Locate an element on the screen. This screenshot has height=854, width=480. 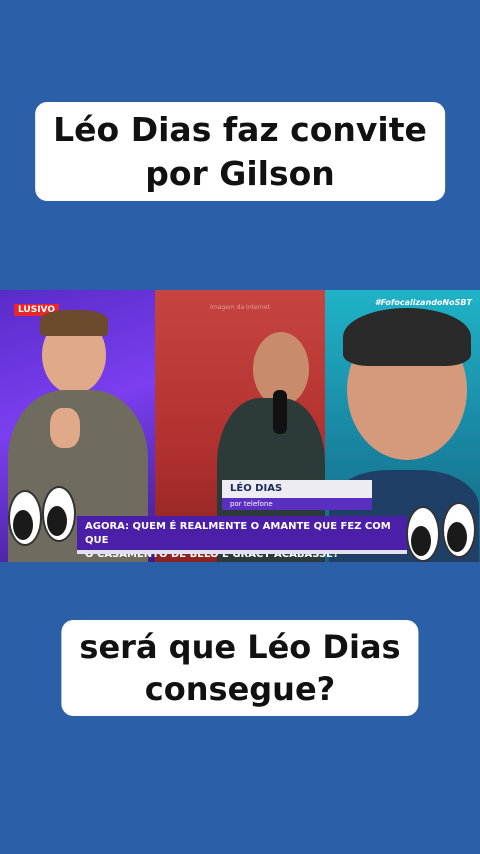
top-caption: Léo Dias faz convite por Gilson is located at coordinates (240, 152).